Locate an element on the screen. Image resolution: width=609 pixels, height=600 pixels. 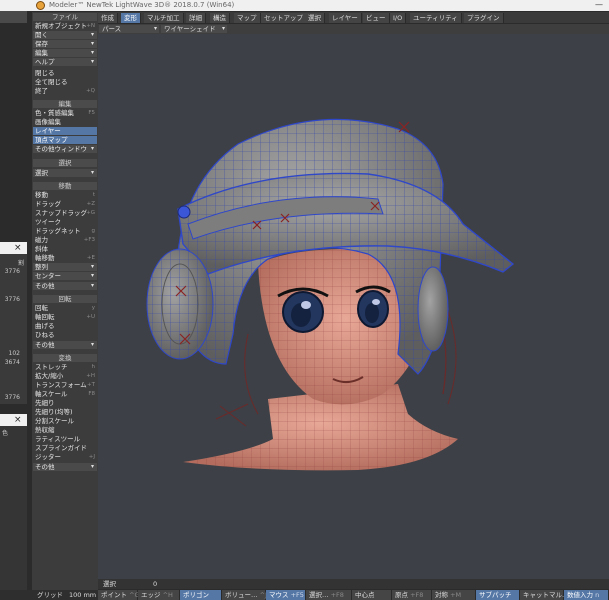
background-window-top is located at coordinates (13, 17).